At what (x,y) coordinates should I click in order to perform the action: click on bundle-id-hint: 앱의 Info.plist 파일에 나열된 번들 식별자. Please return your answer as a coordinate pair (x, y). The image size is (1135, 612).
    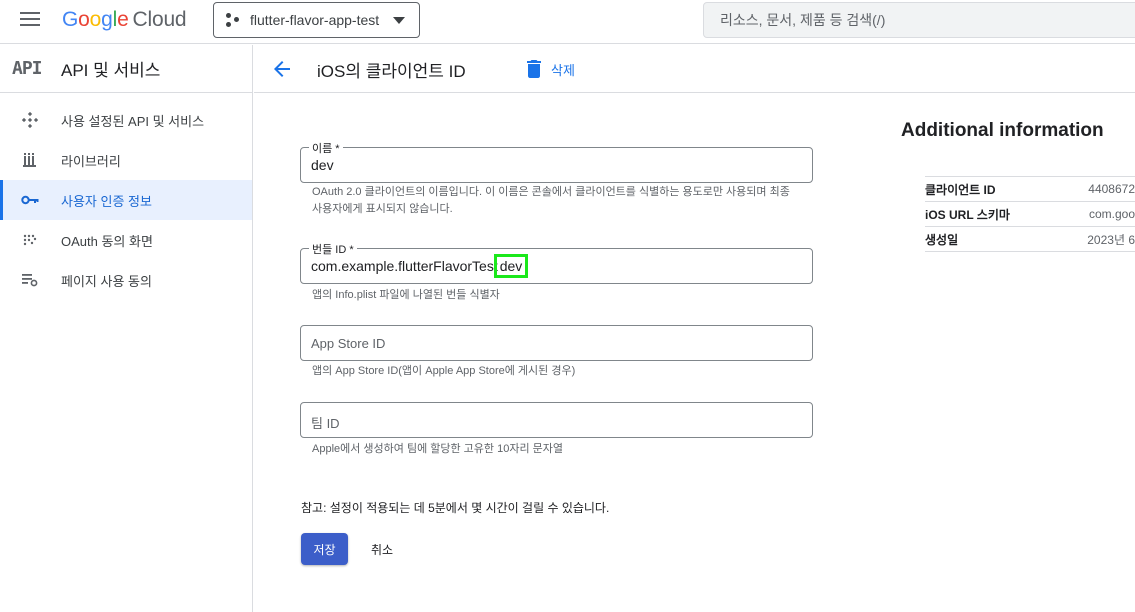
    Looking at the image, I should click on (406, 295).